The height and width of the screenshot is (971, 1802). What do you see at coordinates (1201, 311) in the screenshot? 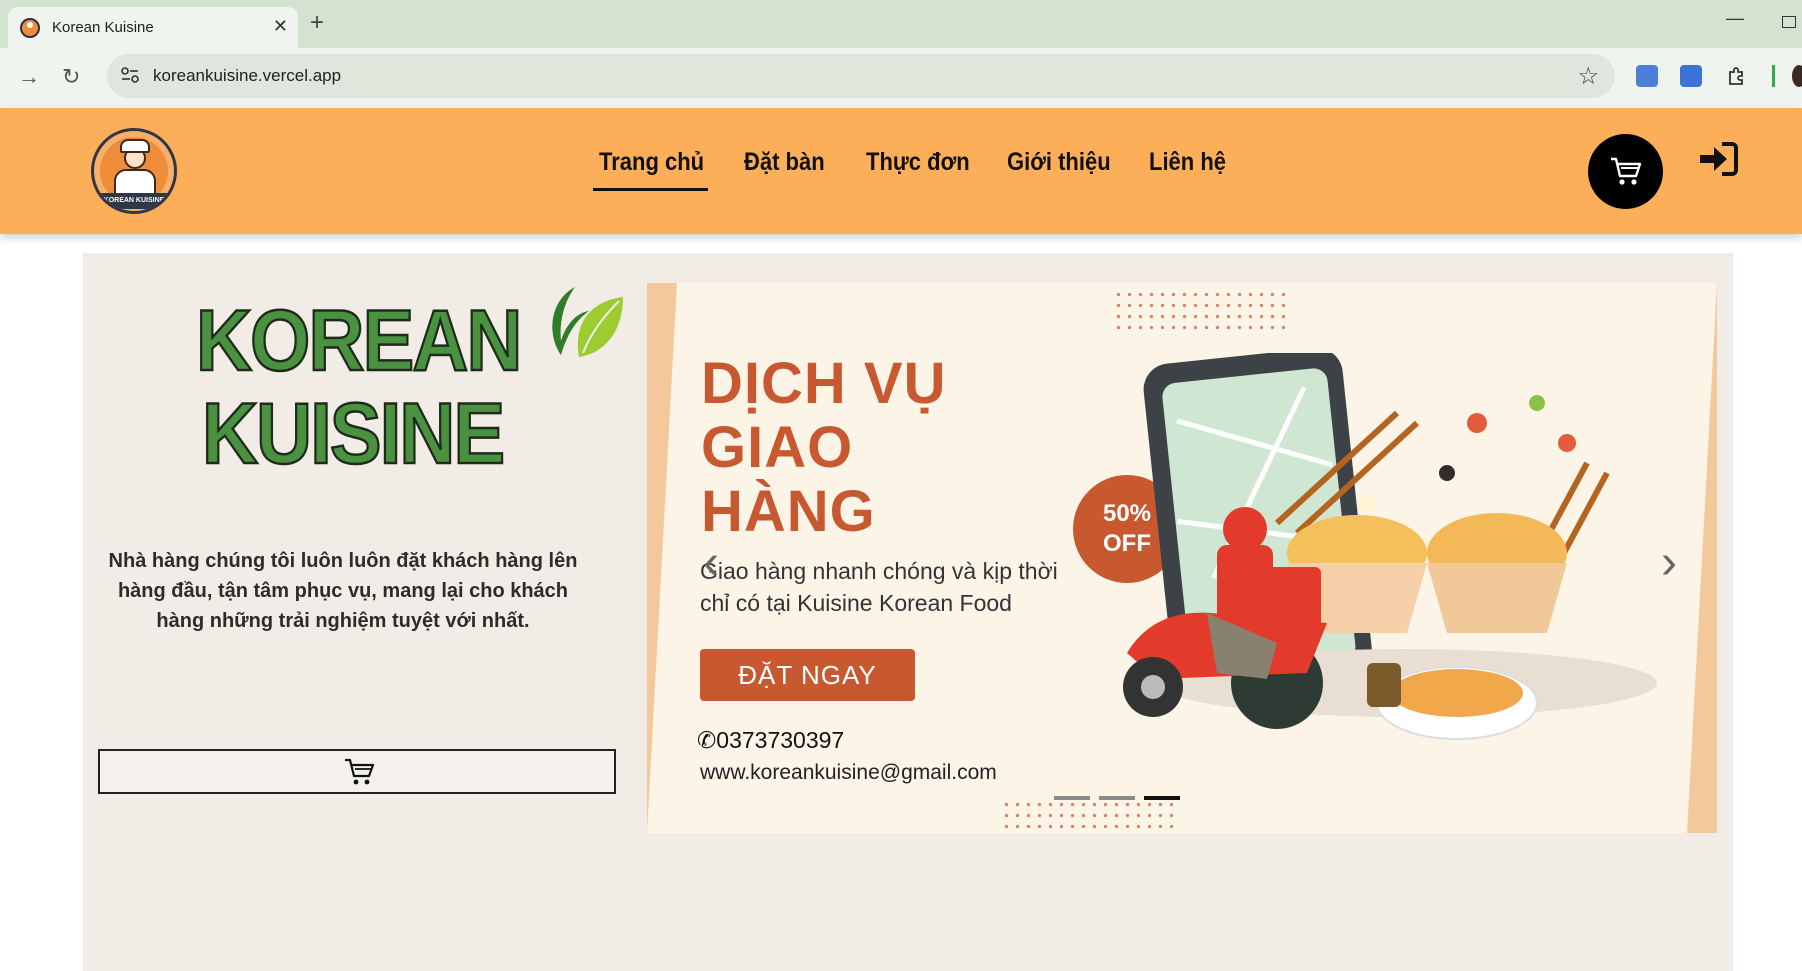
I see `dot-pattern-top` at bounding box center [1201, 311].